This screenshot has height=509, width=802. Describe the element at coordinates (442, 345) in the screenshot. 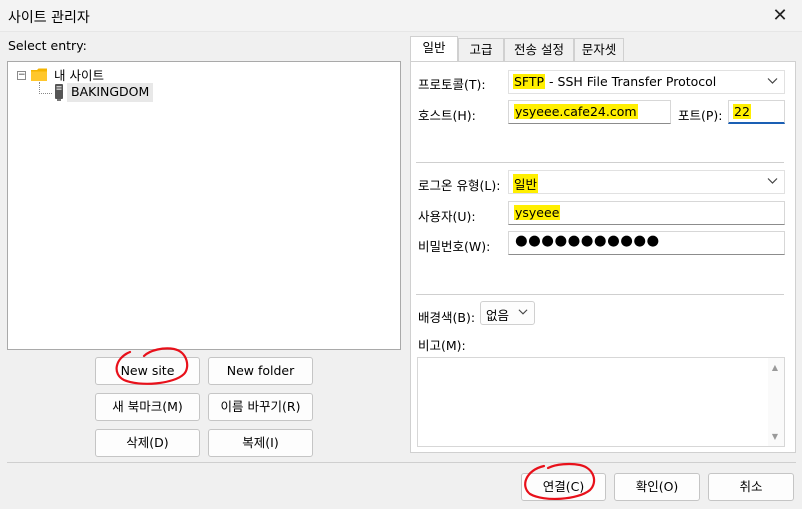

I see `comments-label: 비고(M):` at that location.